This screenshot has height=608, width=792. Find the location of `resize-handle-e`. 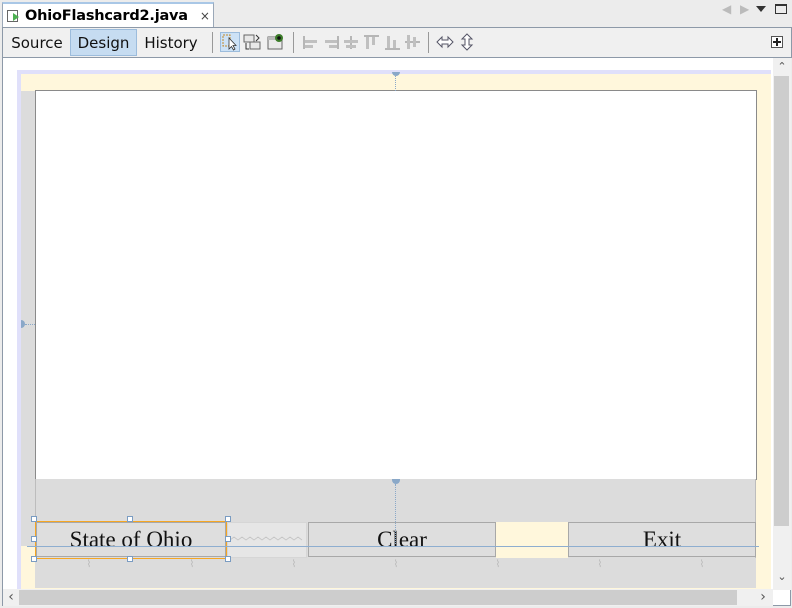

resize-handle-e is located at coordinates (228, 539).